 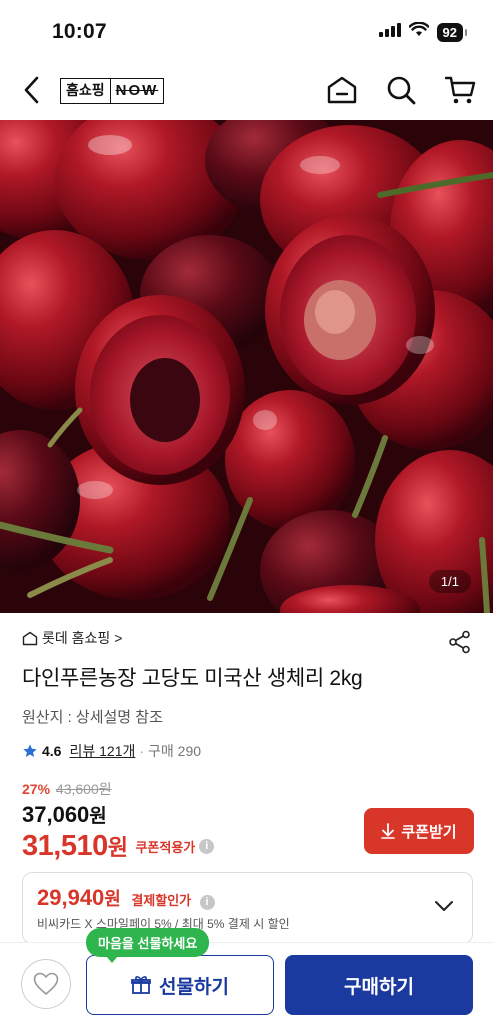 What do you see at coordinates (112, 91) in the screenshot?
I see `homeshopping-now-logo: 홈쇼핑 NOW` at bounding box center [112, 91].